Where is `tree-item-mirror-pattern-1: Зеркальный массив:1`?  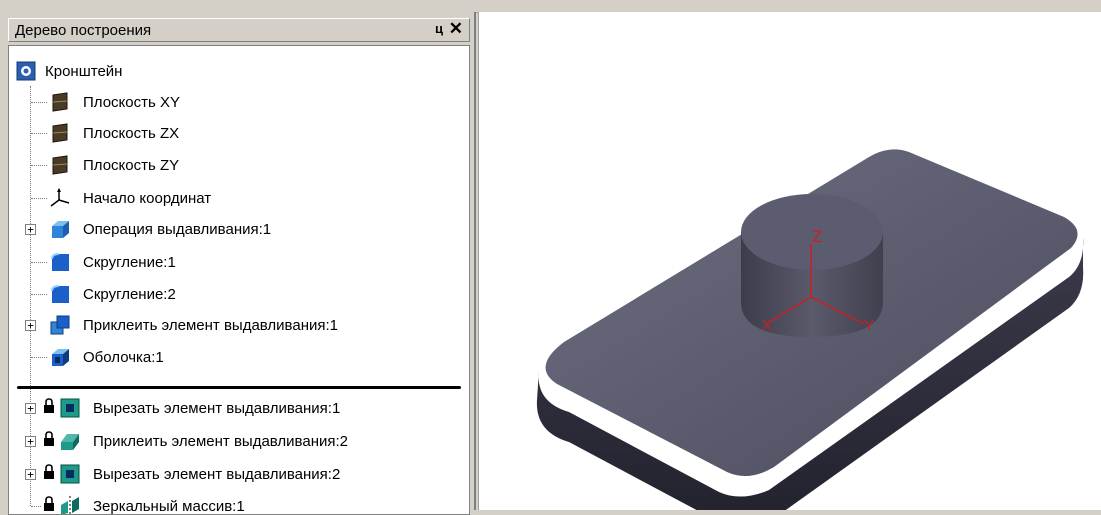 tree-item-mirror-pattern-1: Зеркальный массив:1 is located at coordinates (144, 503).